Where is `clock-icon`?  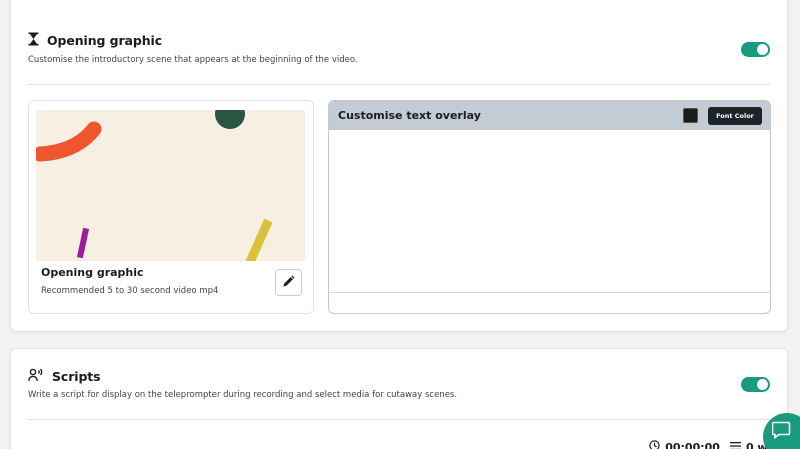 clock-icon is located at coordinates (654, 444).